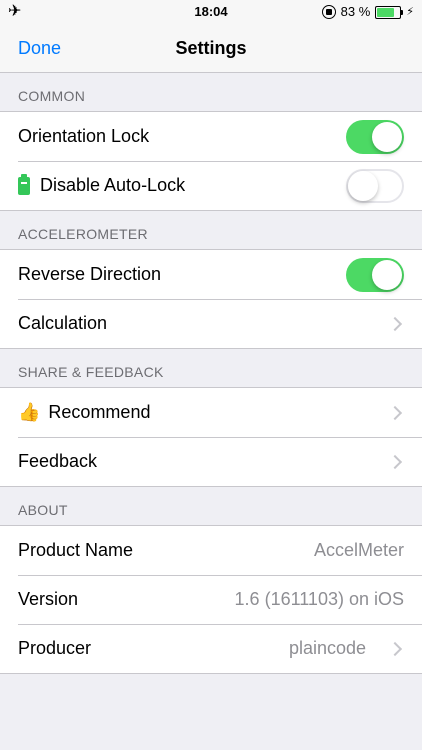 The image size is (422, 750). What do you see at coordinates (327, 648) in the screenshot?
I see `producer-value: plaincode` at bounding box center [327, 648].